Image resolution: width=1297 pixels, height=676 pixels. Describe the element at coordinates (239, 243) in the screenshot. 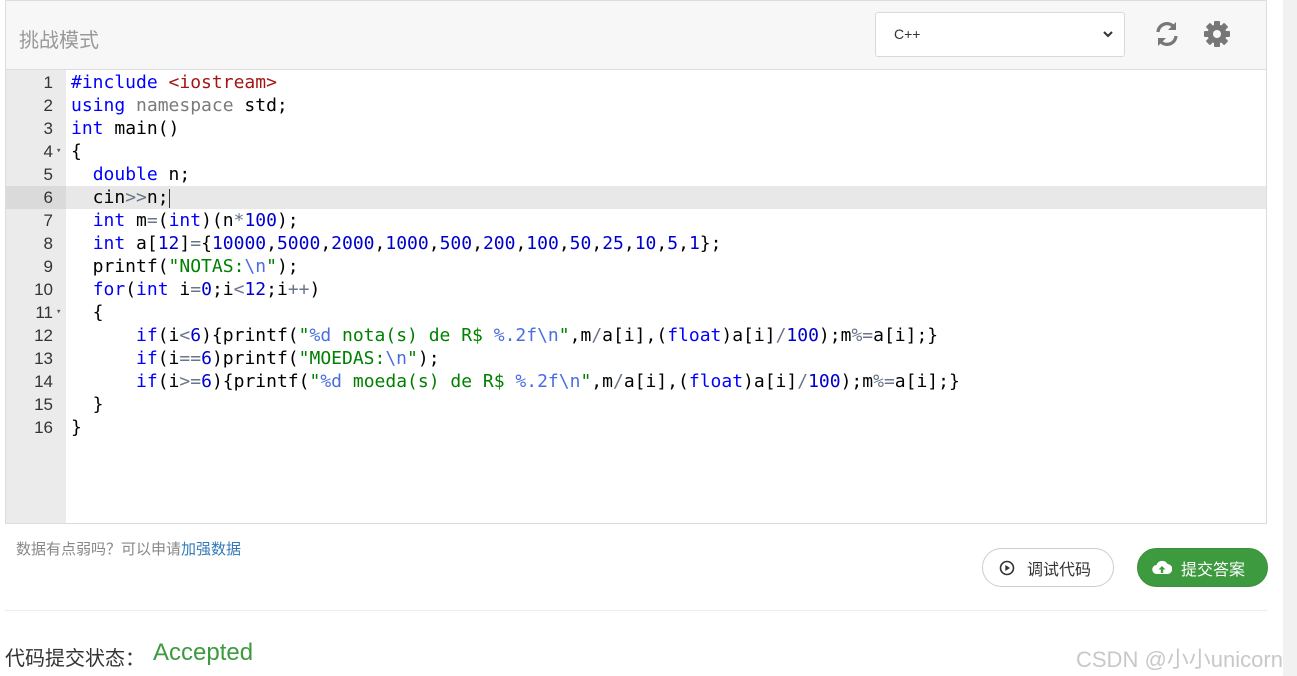

I see `code-token: 10000` at that location.